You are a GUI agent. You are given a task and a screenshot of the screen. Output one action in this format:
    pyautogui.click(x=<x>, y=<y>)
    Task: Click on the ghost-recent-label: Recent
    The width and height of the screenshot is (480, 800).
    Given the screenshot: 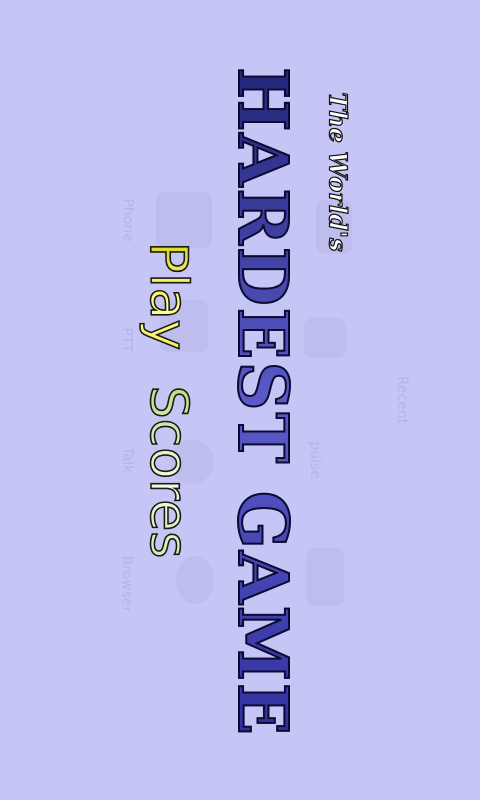 What is the action you would take?
    pyautogui.click(x=402, y=400)
    